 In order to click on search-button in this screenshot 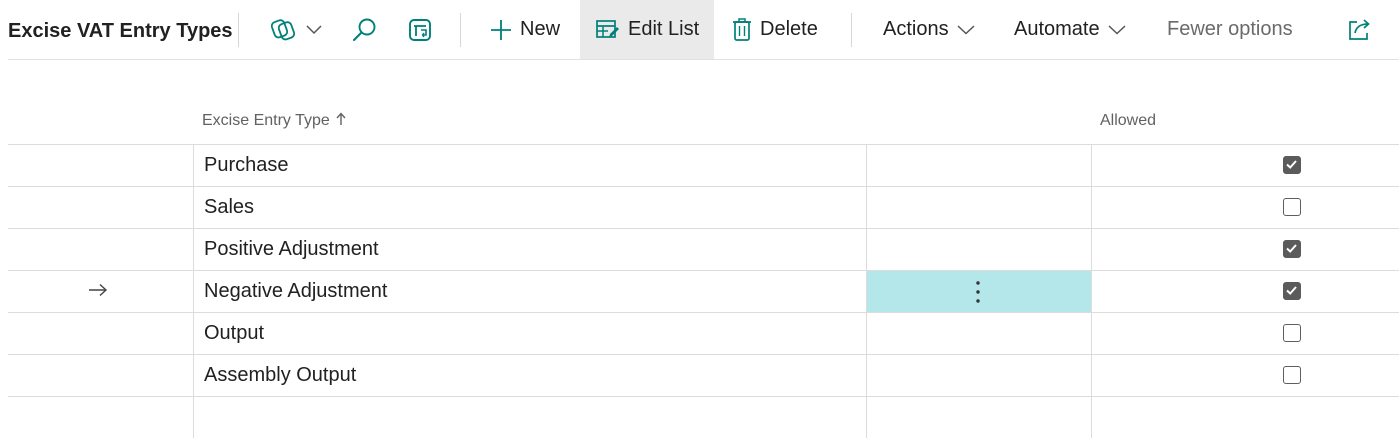, I will do `click(365, 29)`.